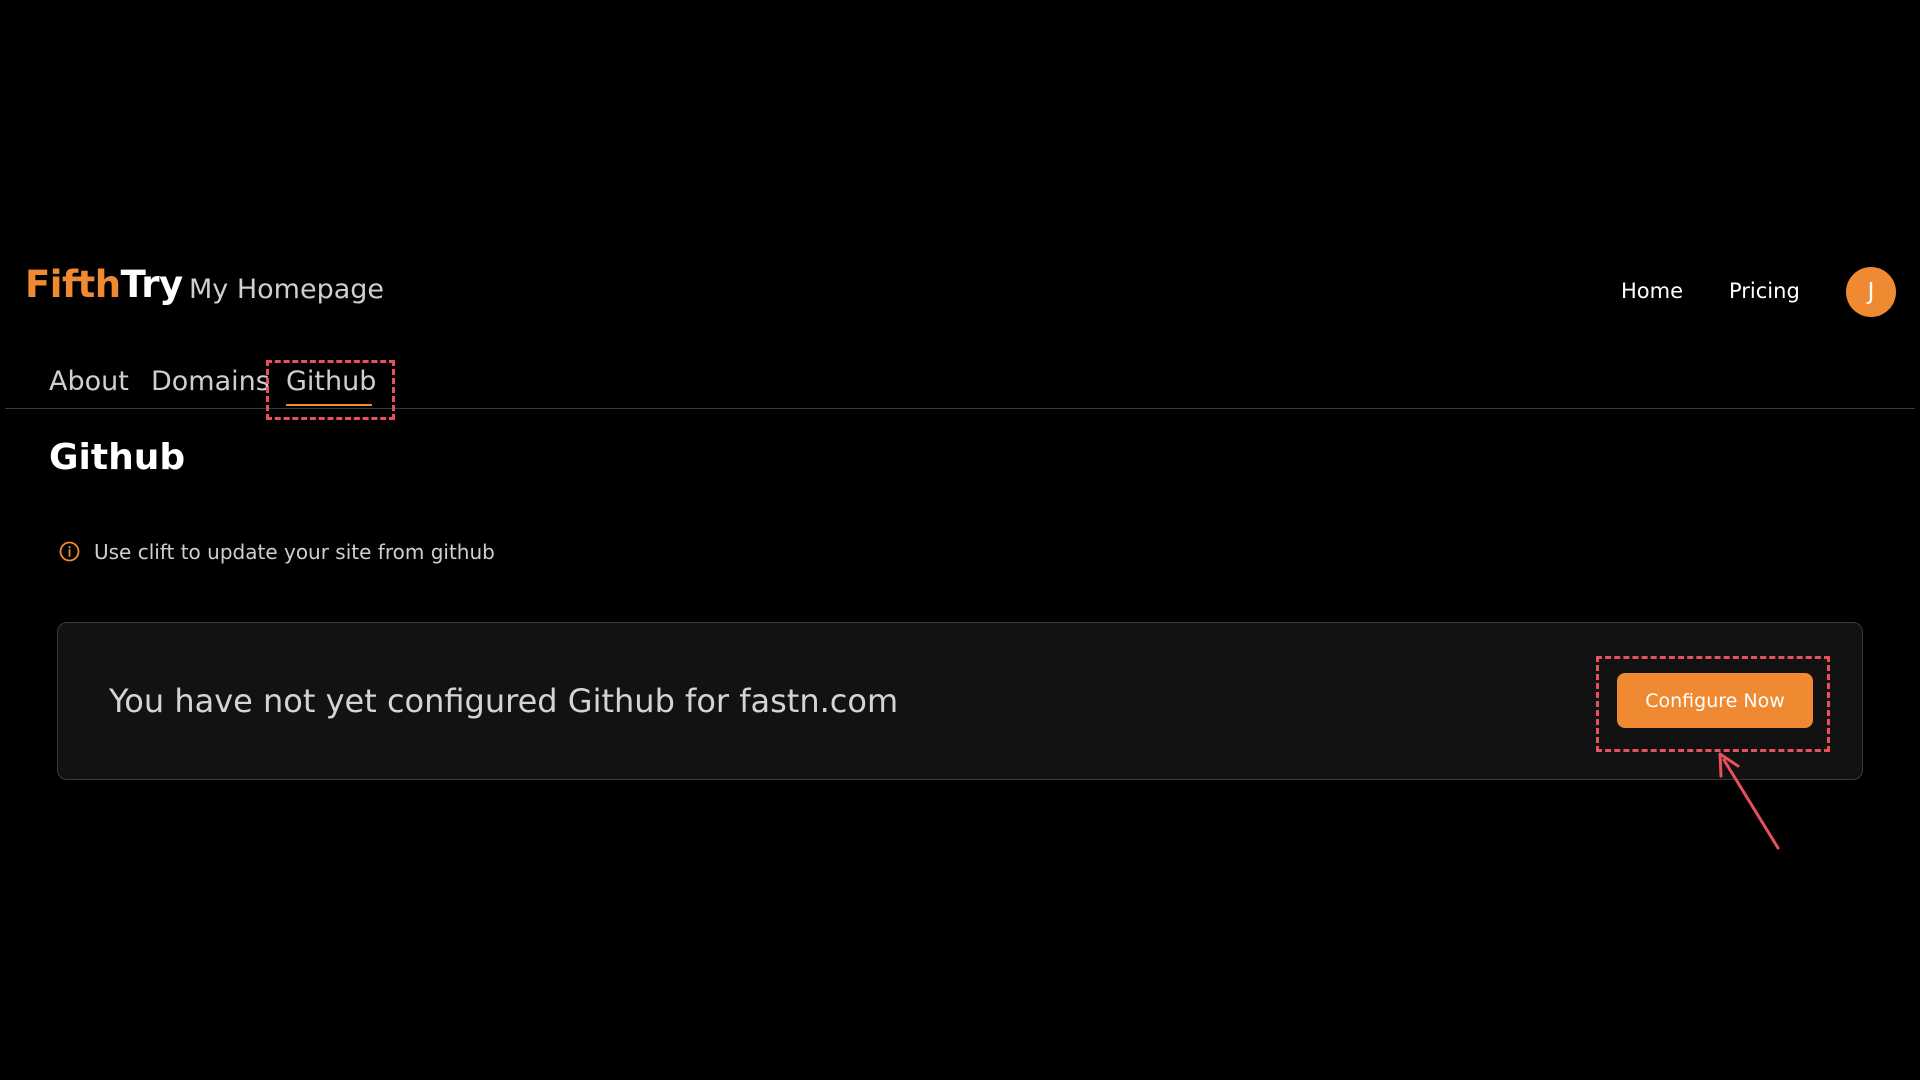 The height and width of the screenshot is (1080, 1920). Describe the element at coordinates (286, 289) in the screenshot. I see `site-name: My Homepage` at that location.